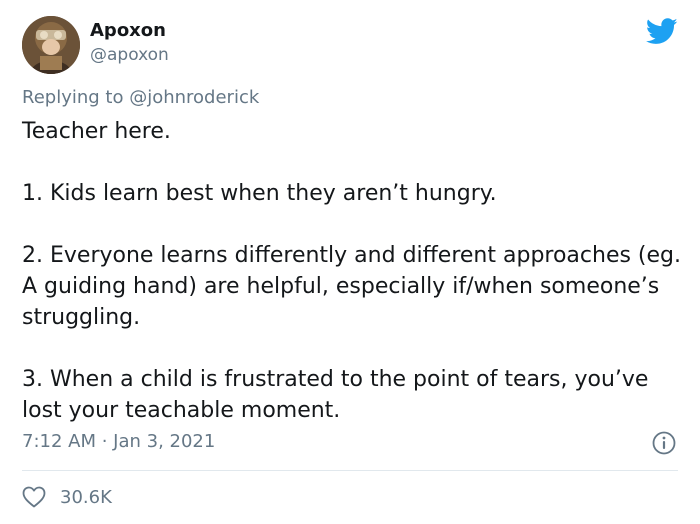 This screenshot has height=524, width=700. I want to click on like-count: 30.6K, so click(86, 497).